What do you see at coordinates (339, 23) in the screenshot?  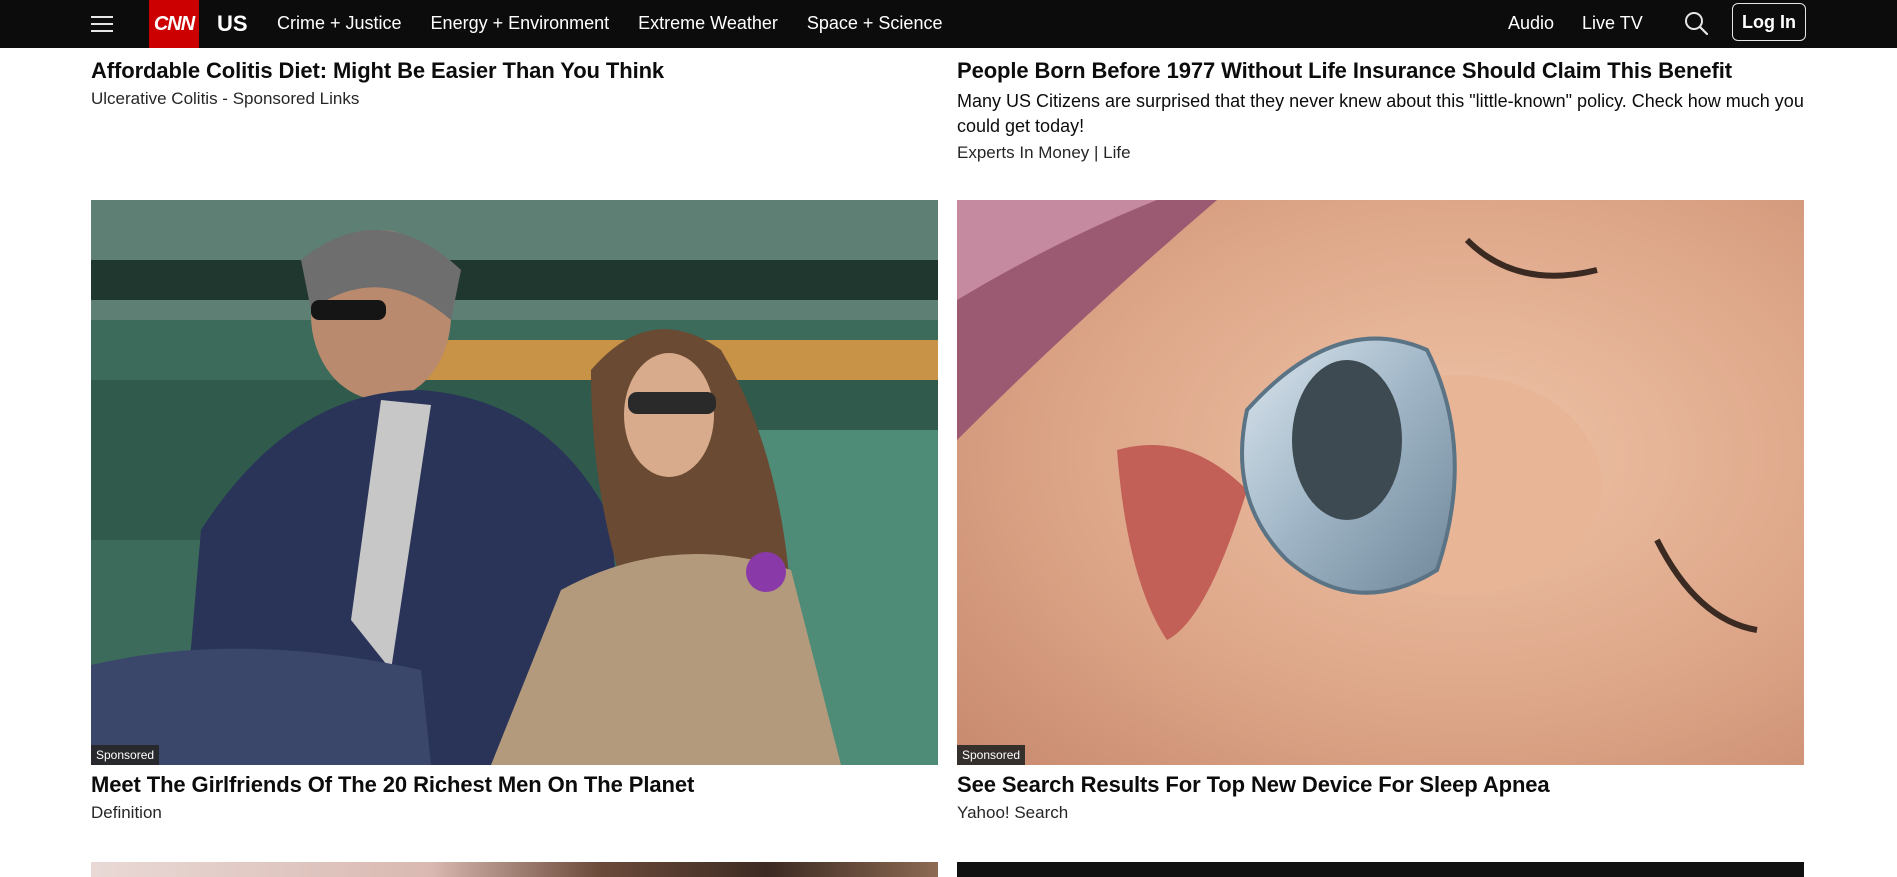 I see `nav-link-crime-justice: Crime + Justice` at bounding box center [339, 23].